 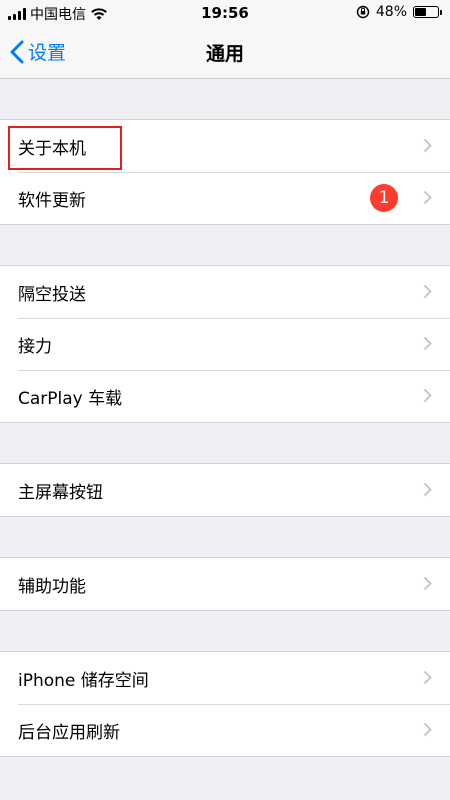 What do you see at coordinates (83, 680) in the screenshot?
I see `row-label: iPhone 储存空间` at bounding box center [83, 680].